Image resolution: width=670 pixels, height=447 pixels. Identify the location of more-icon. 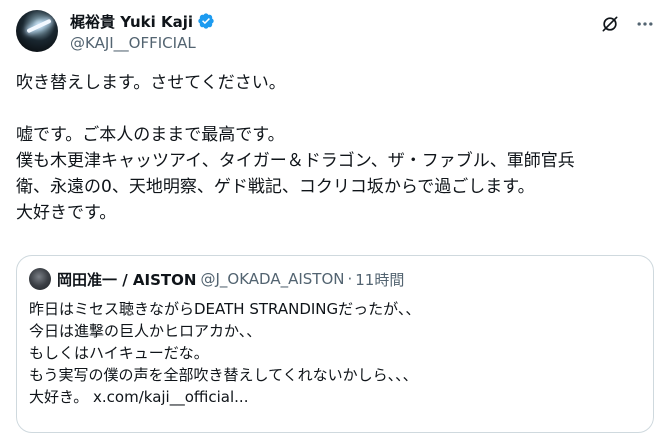
(645, 24).